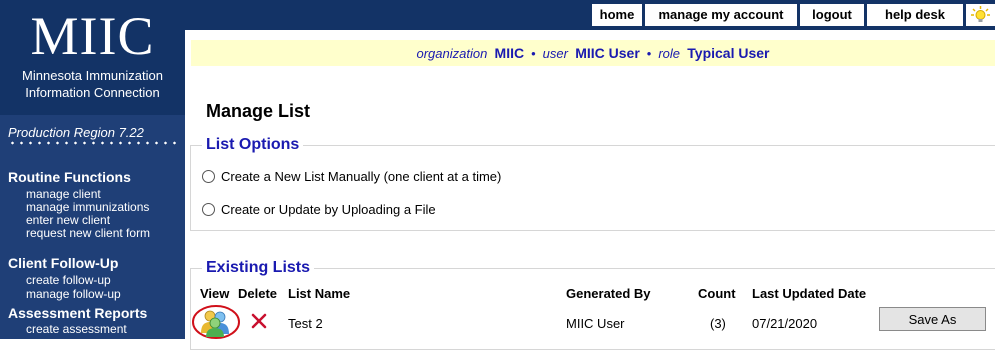 This screenshot has width=995, height=350. Describe the element at coordinates (208, 209) in the screenshot. I see `radio-upload-file` at that location.